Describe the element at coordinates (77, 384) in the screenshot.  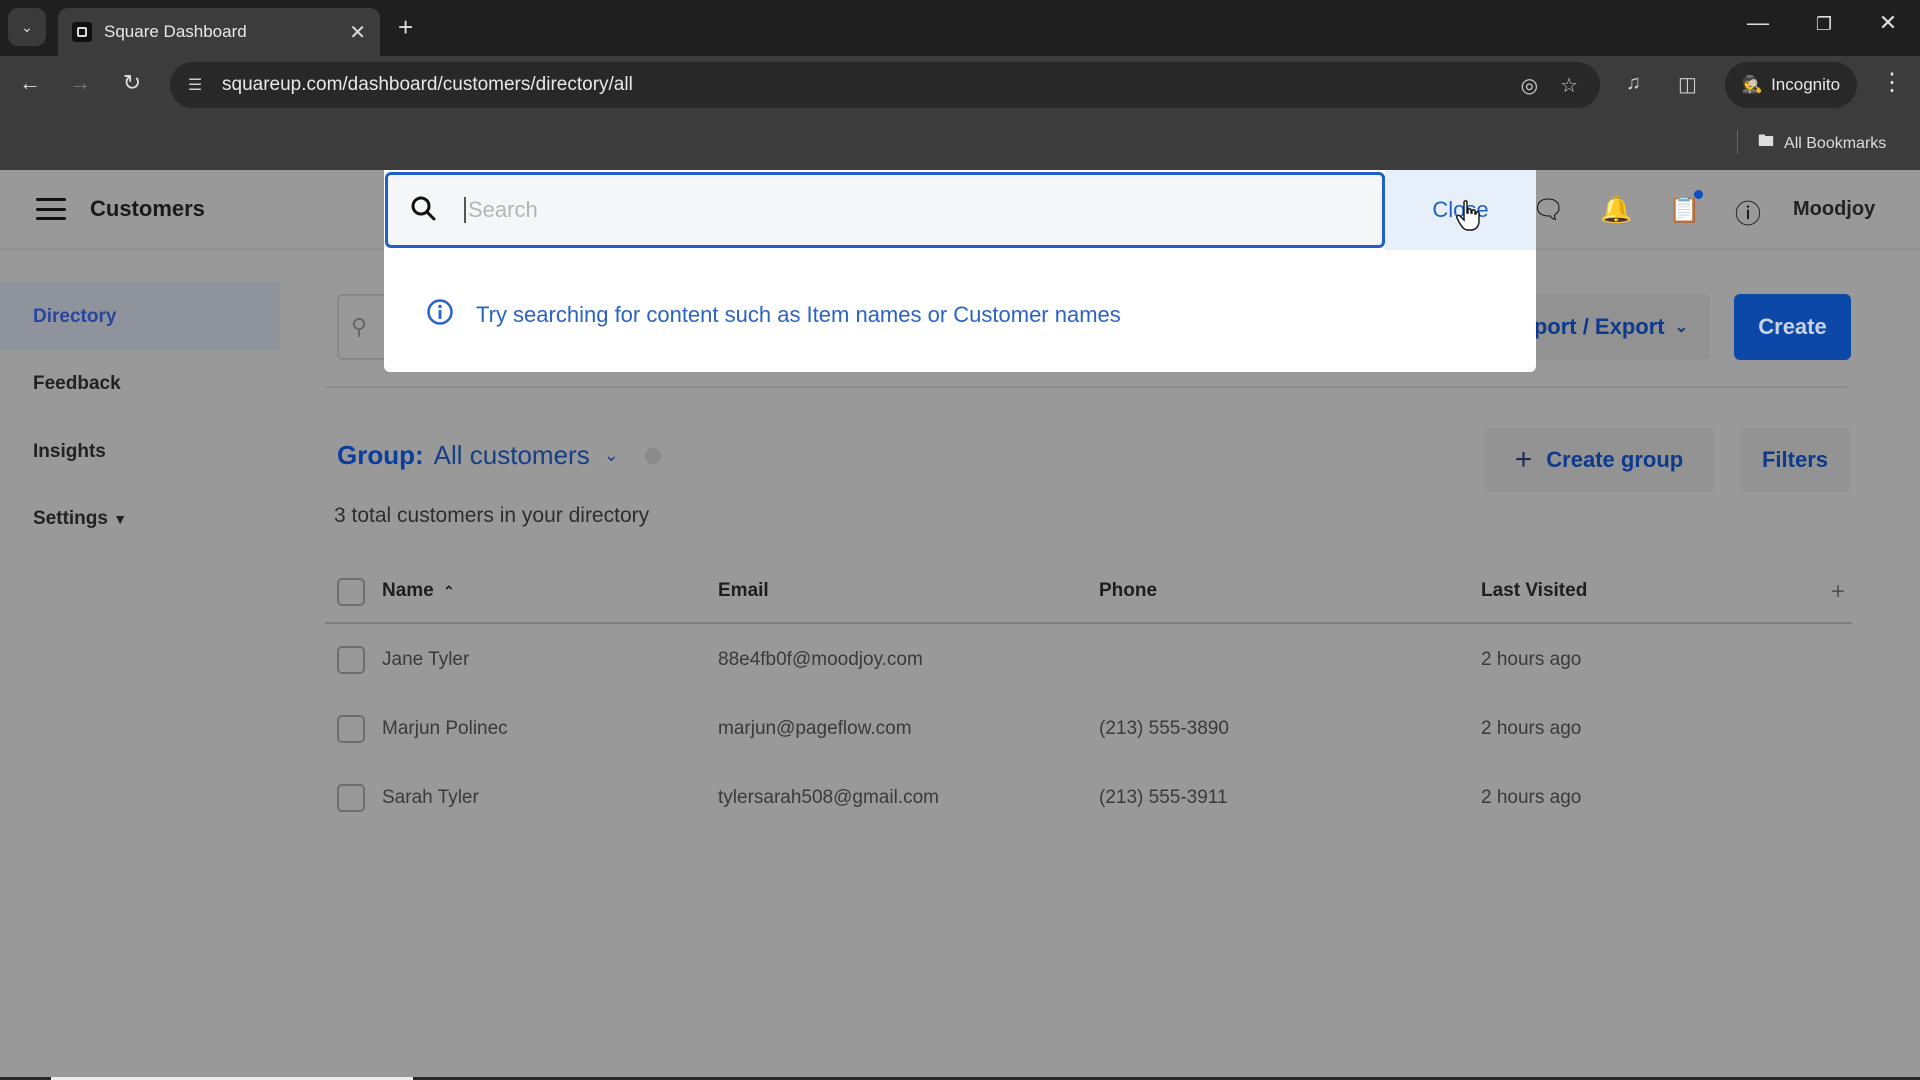
I see `sidebar-item-feedback: Feedback` at that location.